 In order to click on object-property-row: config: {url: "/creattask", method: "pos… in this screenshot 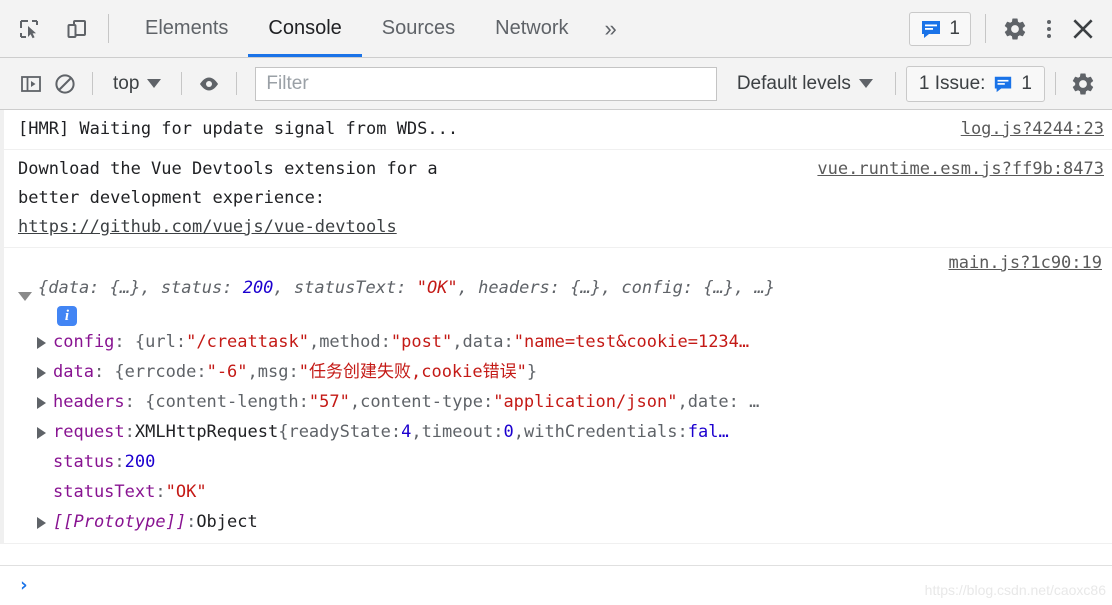, I will do `click(570, 342)`.